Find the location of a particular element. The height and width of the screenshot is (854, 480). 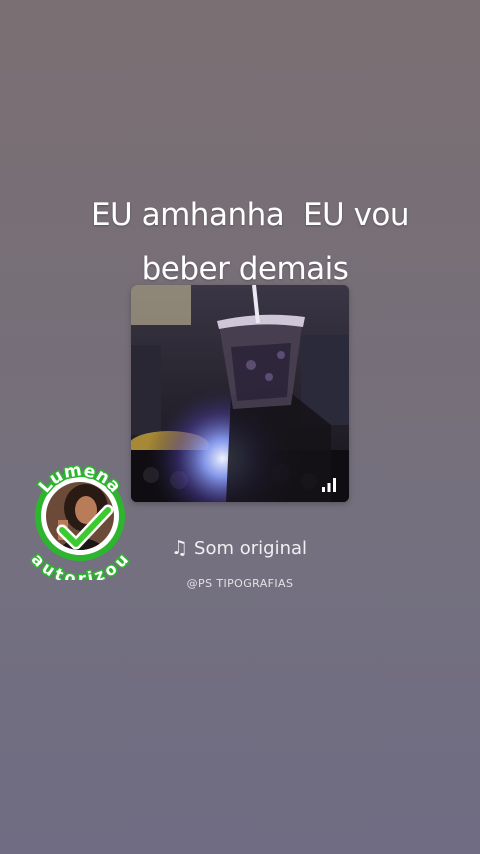

signal-bars-icon is located at coordinates (329, 485).